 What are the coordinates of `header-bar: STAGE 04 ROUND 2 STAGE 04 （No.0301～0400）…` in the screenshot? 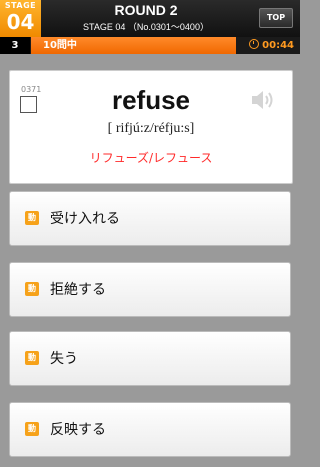 It's located at (150, 18).